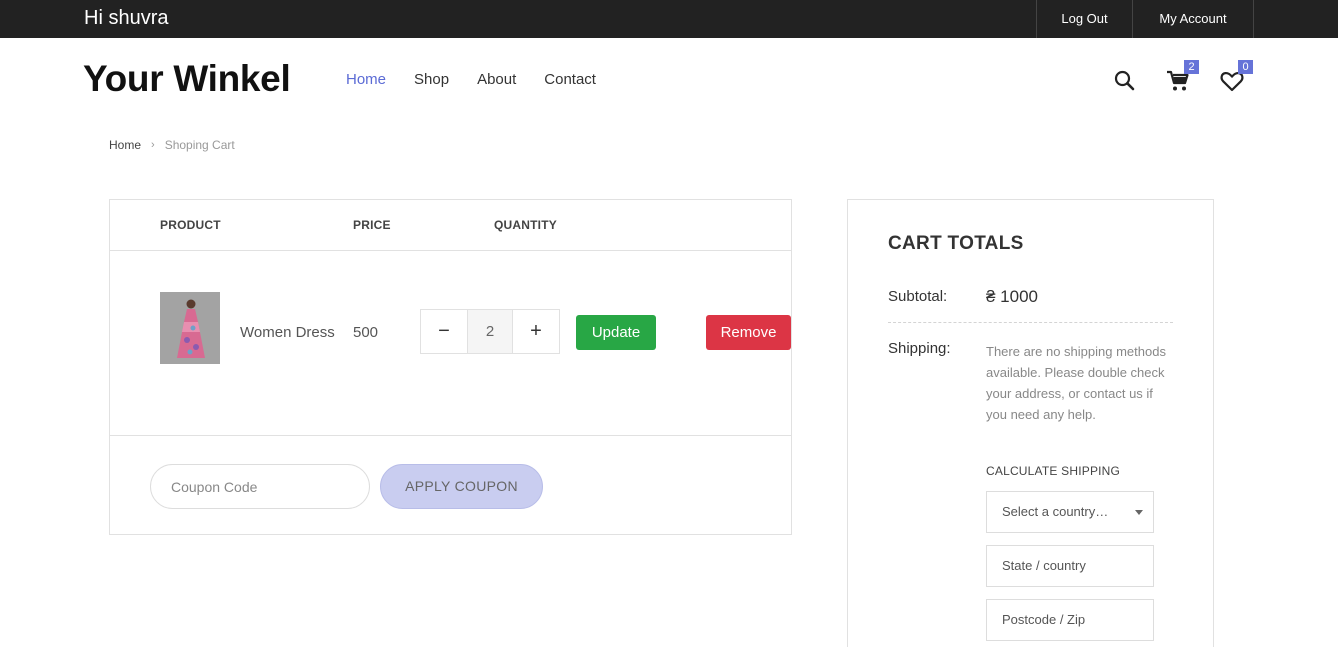 The width and height of the screenshot is (1338, 647). I want to click on cart-table-header: PRODUCT PRICE QUANTITY, so click(450, 225).